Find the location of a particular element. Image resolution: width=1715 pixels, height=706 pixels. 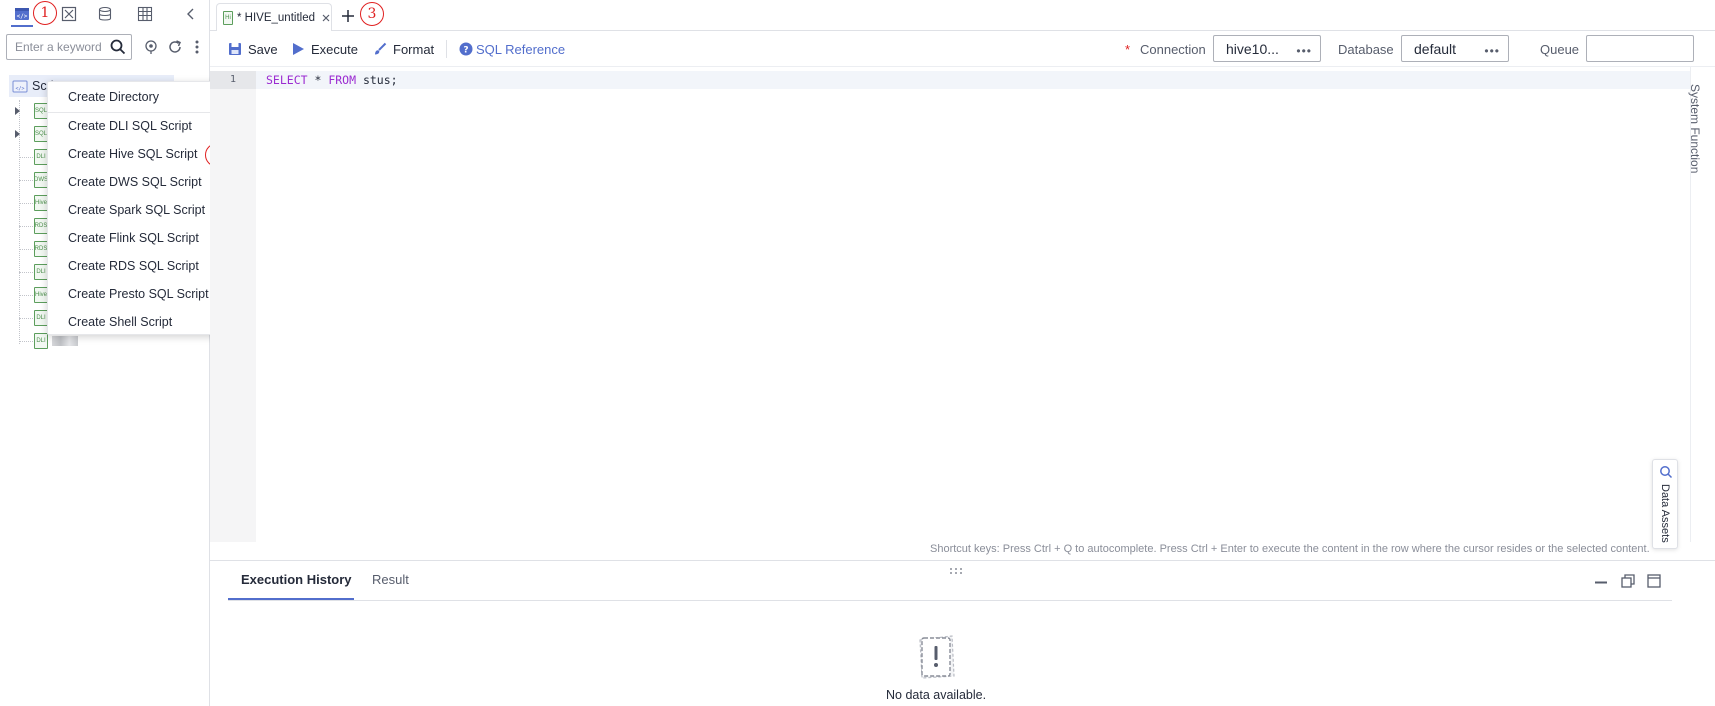

maximize-icon is located at coordinates (1654, 582).